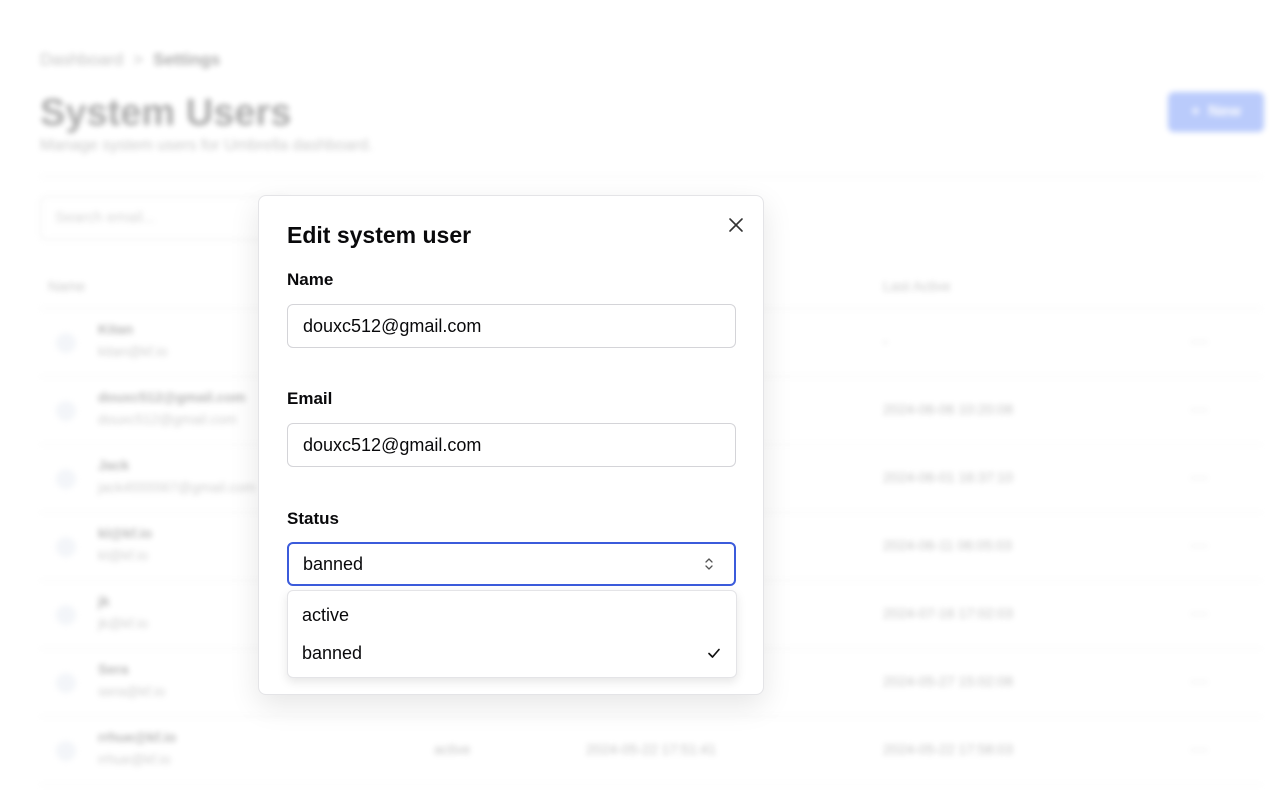  I want to click on row-email: jk@kf.io, so click(123, 623).